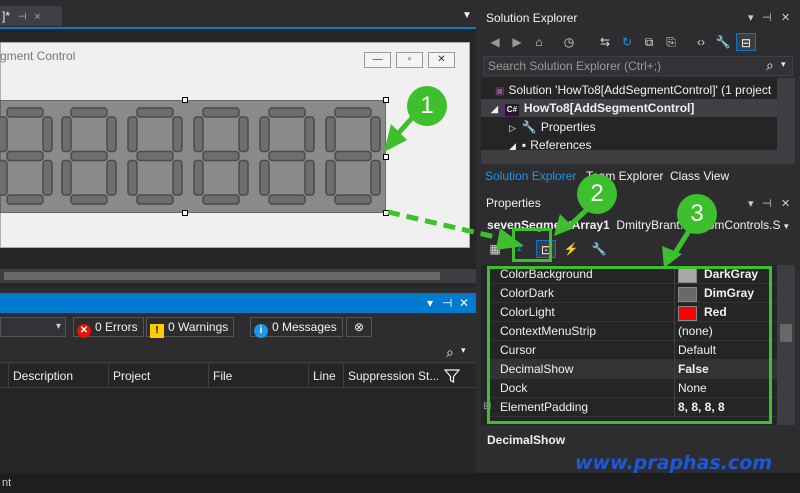 The height and width of the screenshot is (493, 800). What do you see at coordinates (238, 328) in the screenshot?
I see `error-list-toolbar` at bounding box center [238, 328].